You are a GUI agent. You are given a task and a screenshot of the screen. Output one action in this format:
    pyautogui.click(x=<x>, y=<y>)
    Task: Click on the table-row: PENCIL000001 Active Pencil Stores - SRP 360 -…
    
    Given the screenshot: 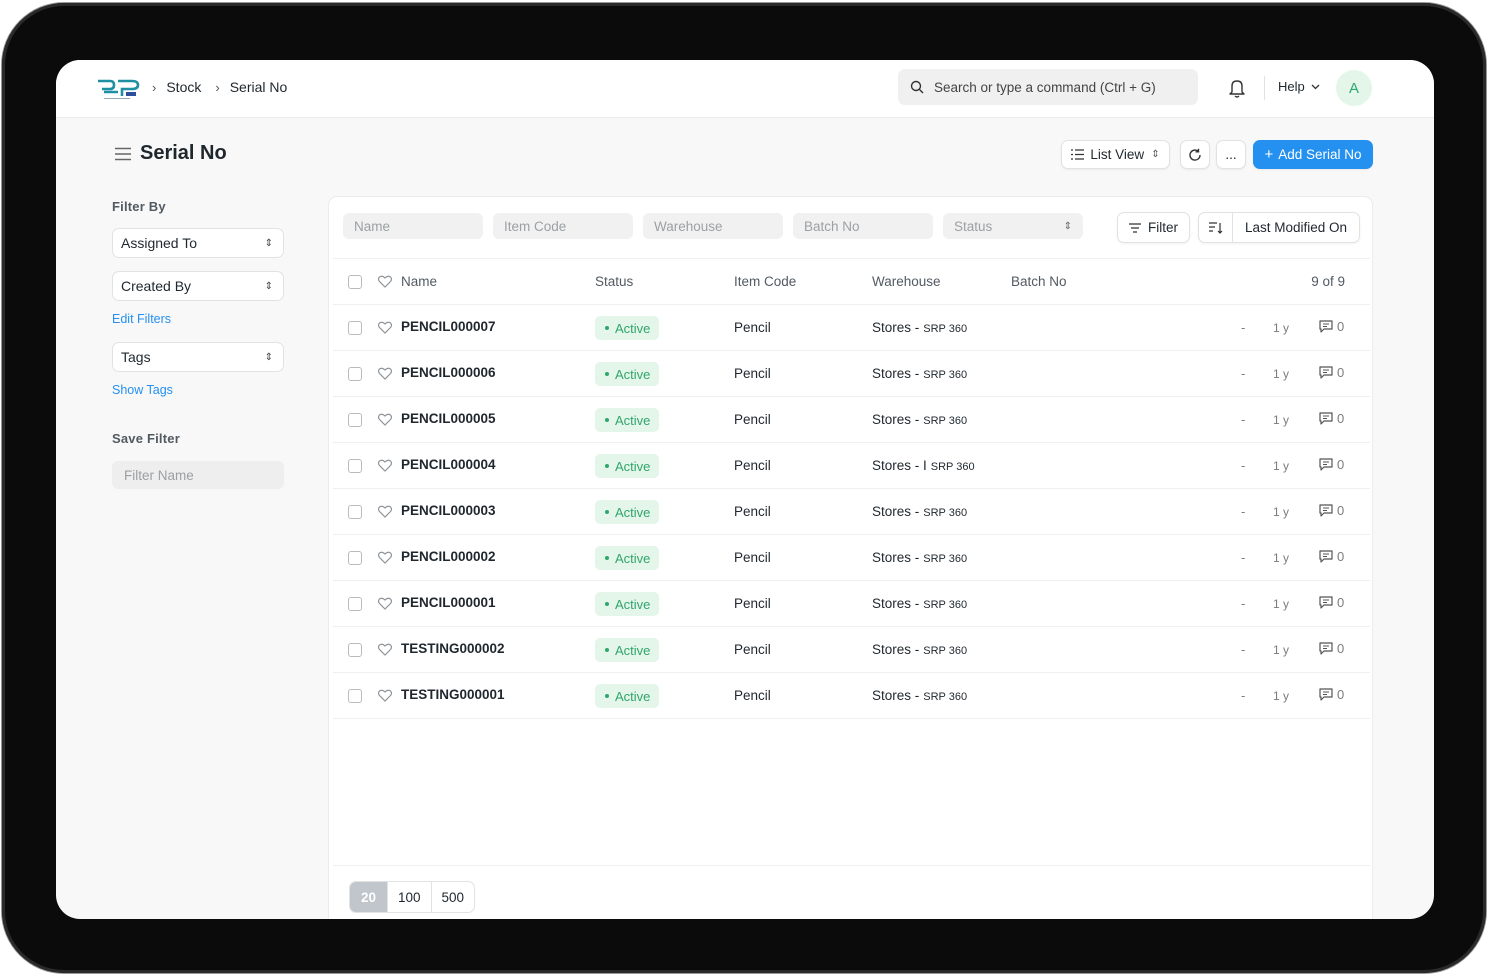 What is the action you would take?
    pyautogui.click(x=851, y=604)
    